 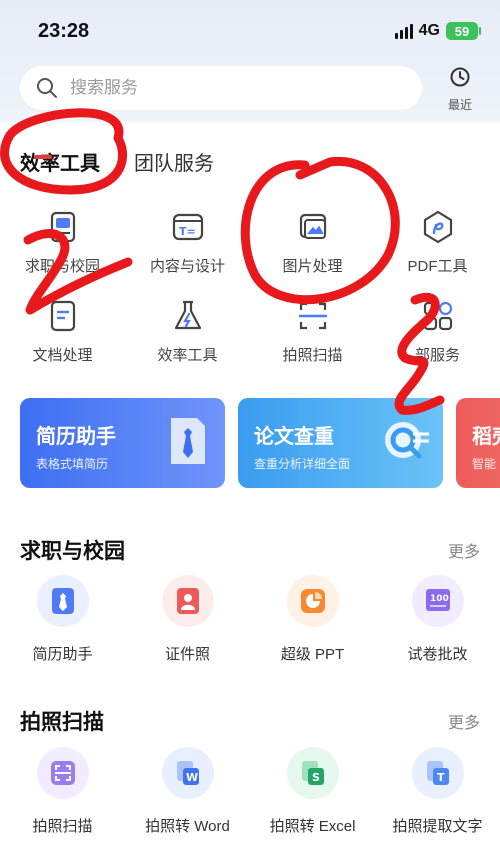 I want to click on search-icon, so click(x=47, y=88).